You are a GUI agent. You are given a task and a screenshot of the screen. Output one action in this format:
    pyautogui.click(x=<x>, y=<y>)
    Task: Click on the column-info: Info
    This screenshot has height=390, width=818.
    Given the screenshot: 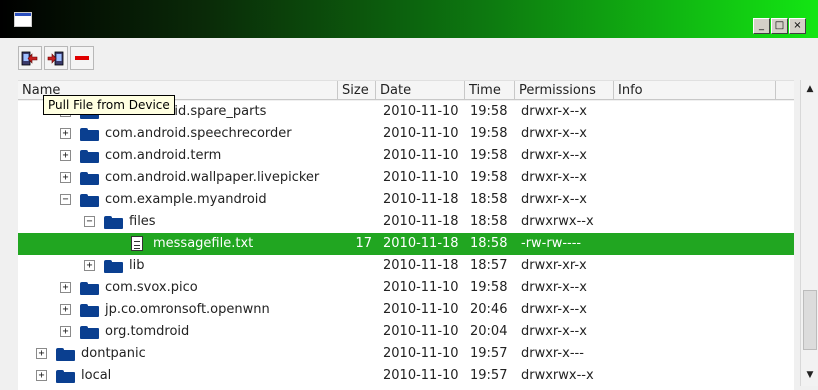 What is the action you would take?
    pyautogui.click(x=695, y=90)
    